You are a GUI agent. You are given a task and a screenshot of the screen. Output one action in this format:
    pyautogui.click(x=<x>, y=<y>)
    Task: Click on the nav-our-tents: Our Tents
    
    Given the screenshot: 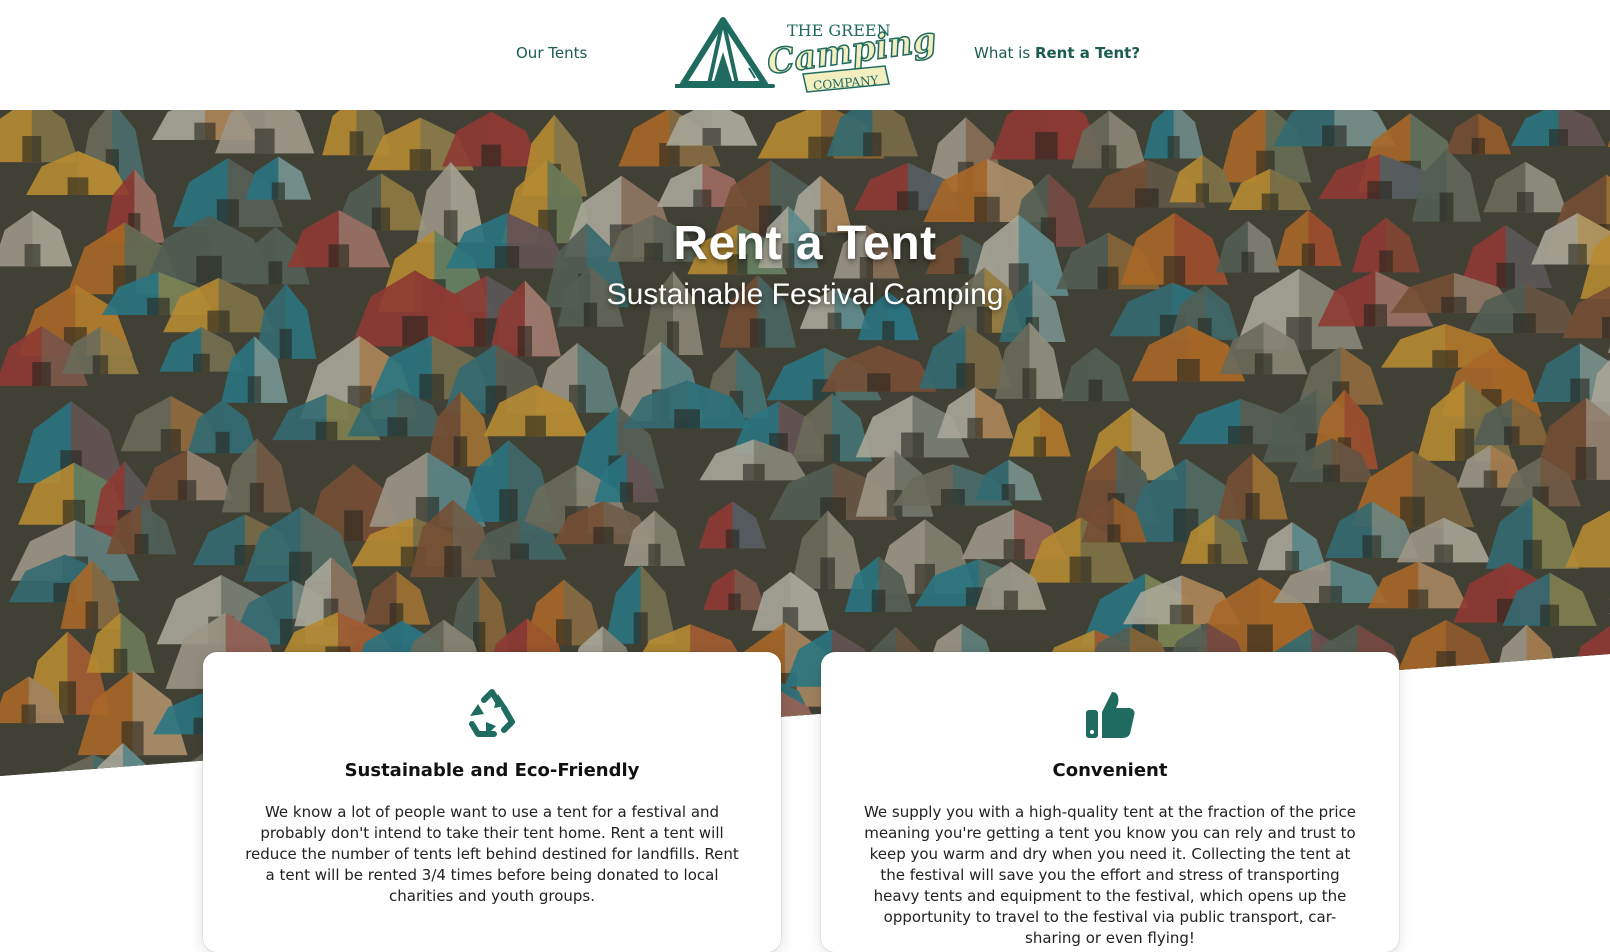 What is the action you would take?
    pyautogui.click(x=551, y=53)
    